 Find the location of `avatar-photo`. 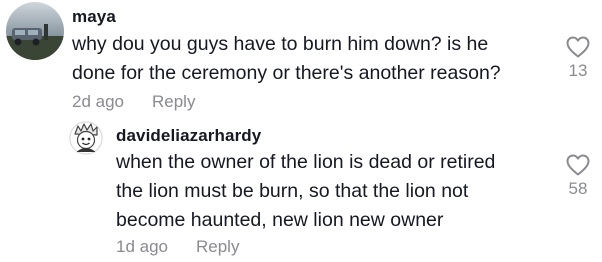

avatar-photo is located at coordinates (35, 31).